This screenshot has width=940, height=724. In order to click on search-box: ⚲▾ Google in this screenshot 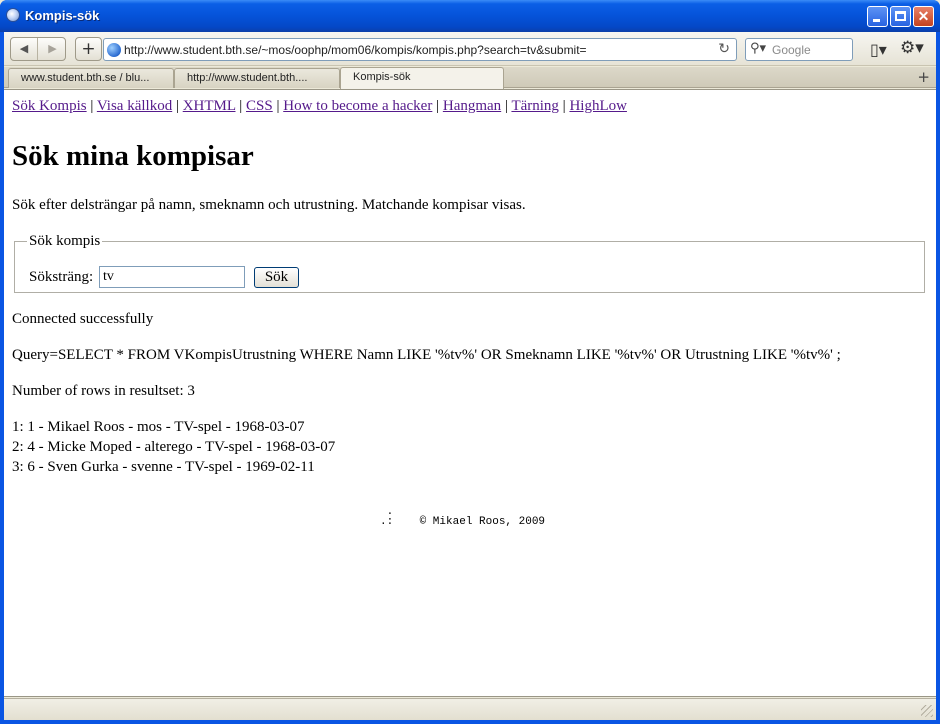, I will do `click(799, 49)`.